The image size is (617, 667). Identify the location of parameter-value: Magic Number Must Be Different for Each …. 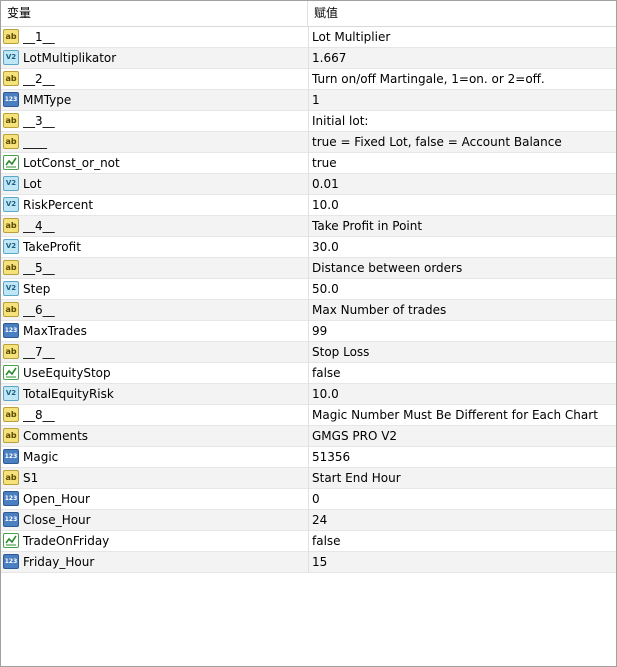
(462, 415).